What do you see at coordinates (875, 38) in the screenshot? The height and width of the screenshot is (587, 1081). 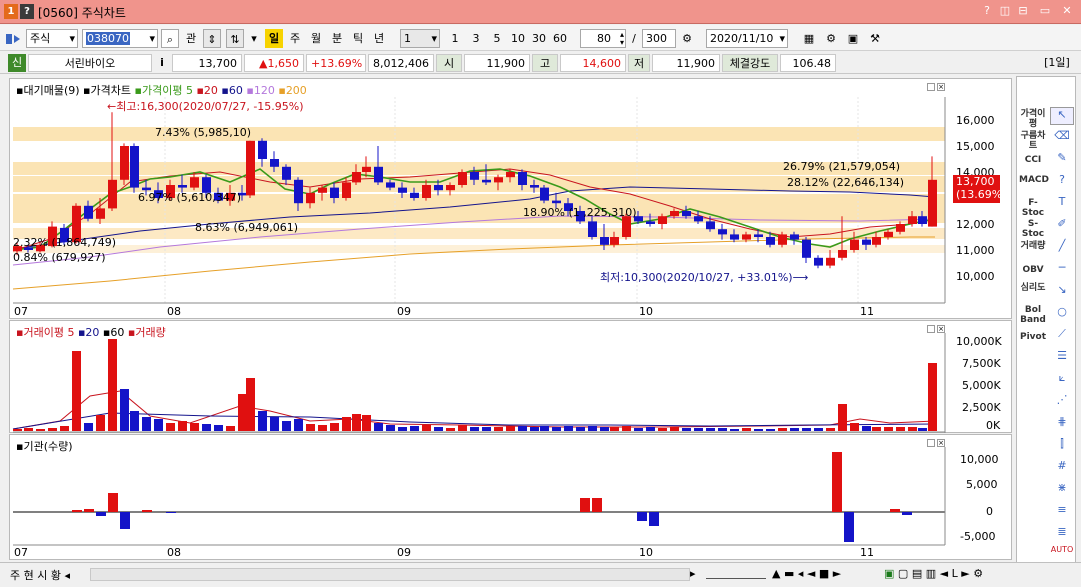 I see `tools-icon: ⚒` at bounding box center [875, 38].